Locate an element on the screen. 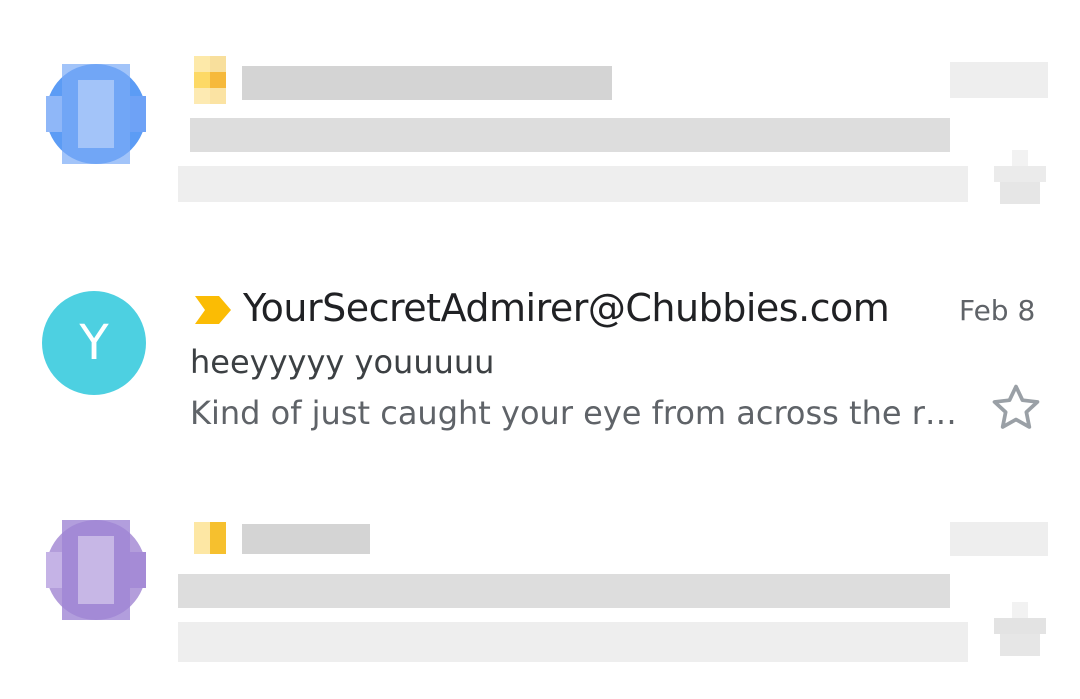 This screenshot has height=699, width=1080. star-outline-icon is located at coordinates (1016, 408).